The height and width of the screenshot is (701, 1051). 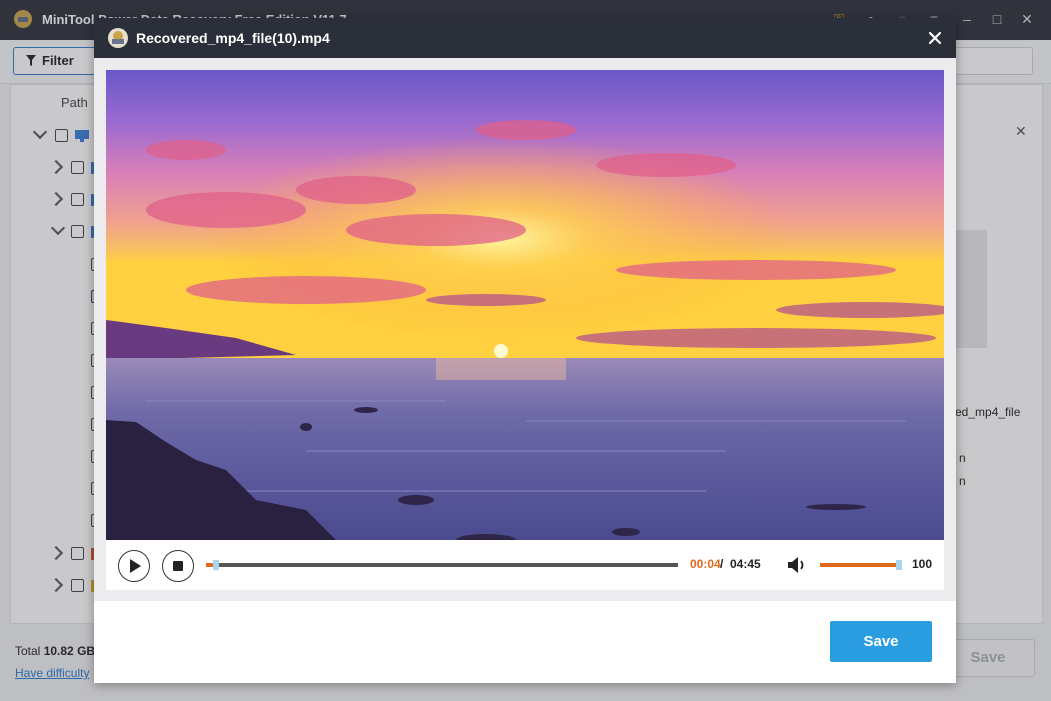 I want to click on close-icon, so click(x=935, y=38).